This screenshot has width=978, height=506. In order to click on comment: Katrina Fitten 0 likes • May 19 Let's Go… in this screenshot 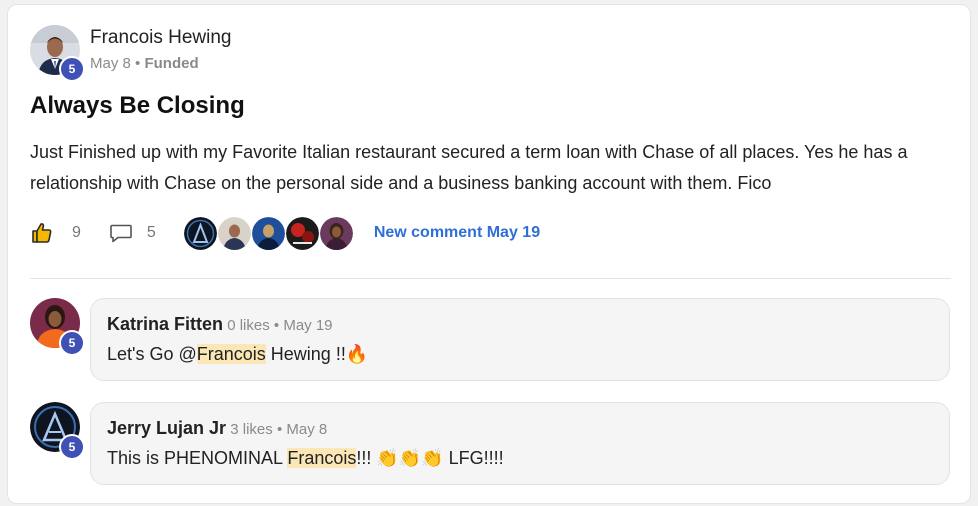, I will do `click(520, 339)`.